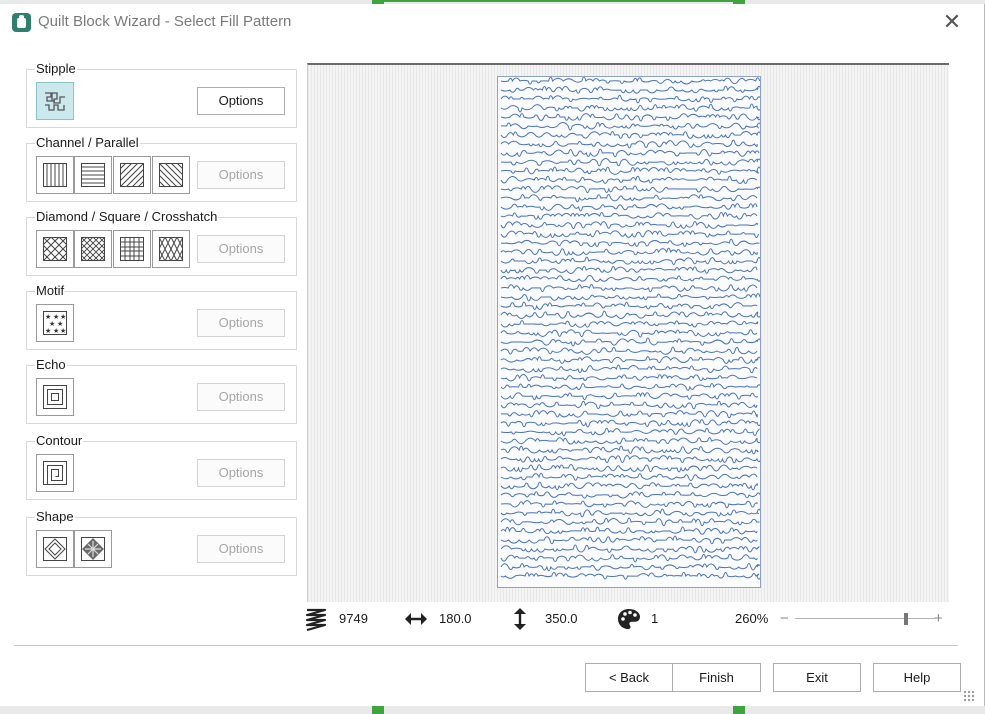 Image resolution: width=985 pixels, height=714 pixels. Describe the element at coordinates (817, 677) in the screenshot. I see `exit-button: Exit` at that location.